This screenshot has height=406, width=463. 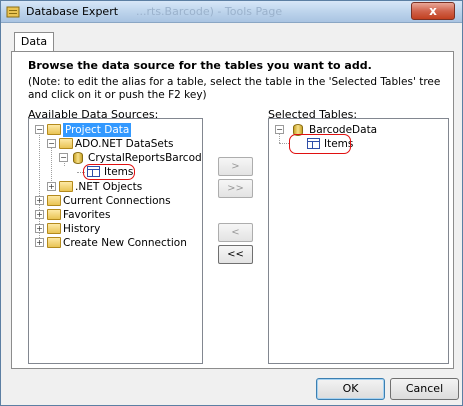 I want to click on tree-node-create-new-connection: + Create New Connection, so click(x=116, y=243).